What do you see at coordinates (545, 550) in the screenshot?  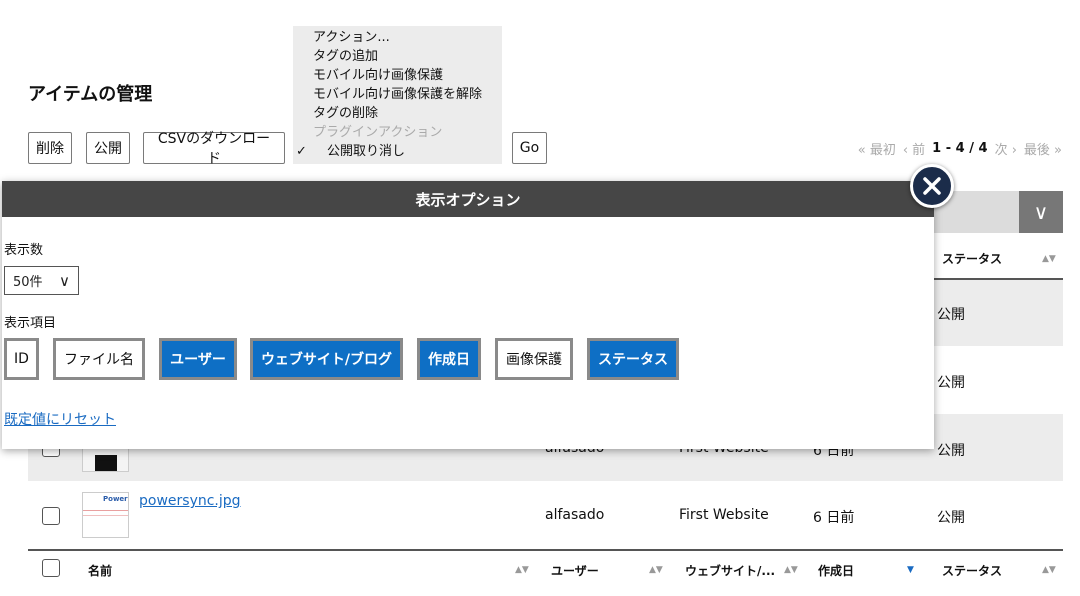 I see `divider` at bounding box center [545, 550].